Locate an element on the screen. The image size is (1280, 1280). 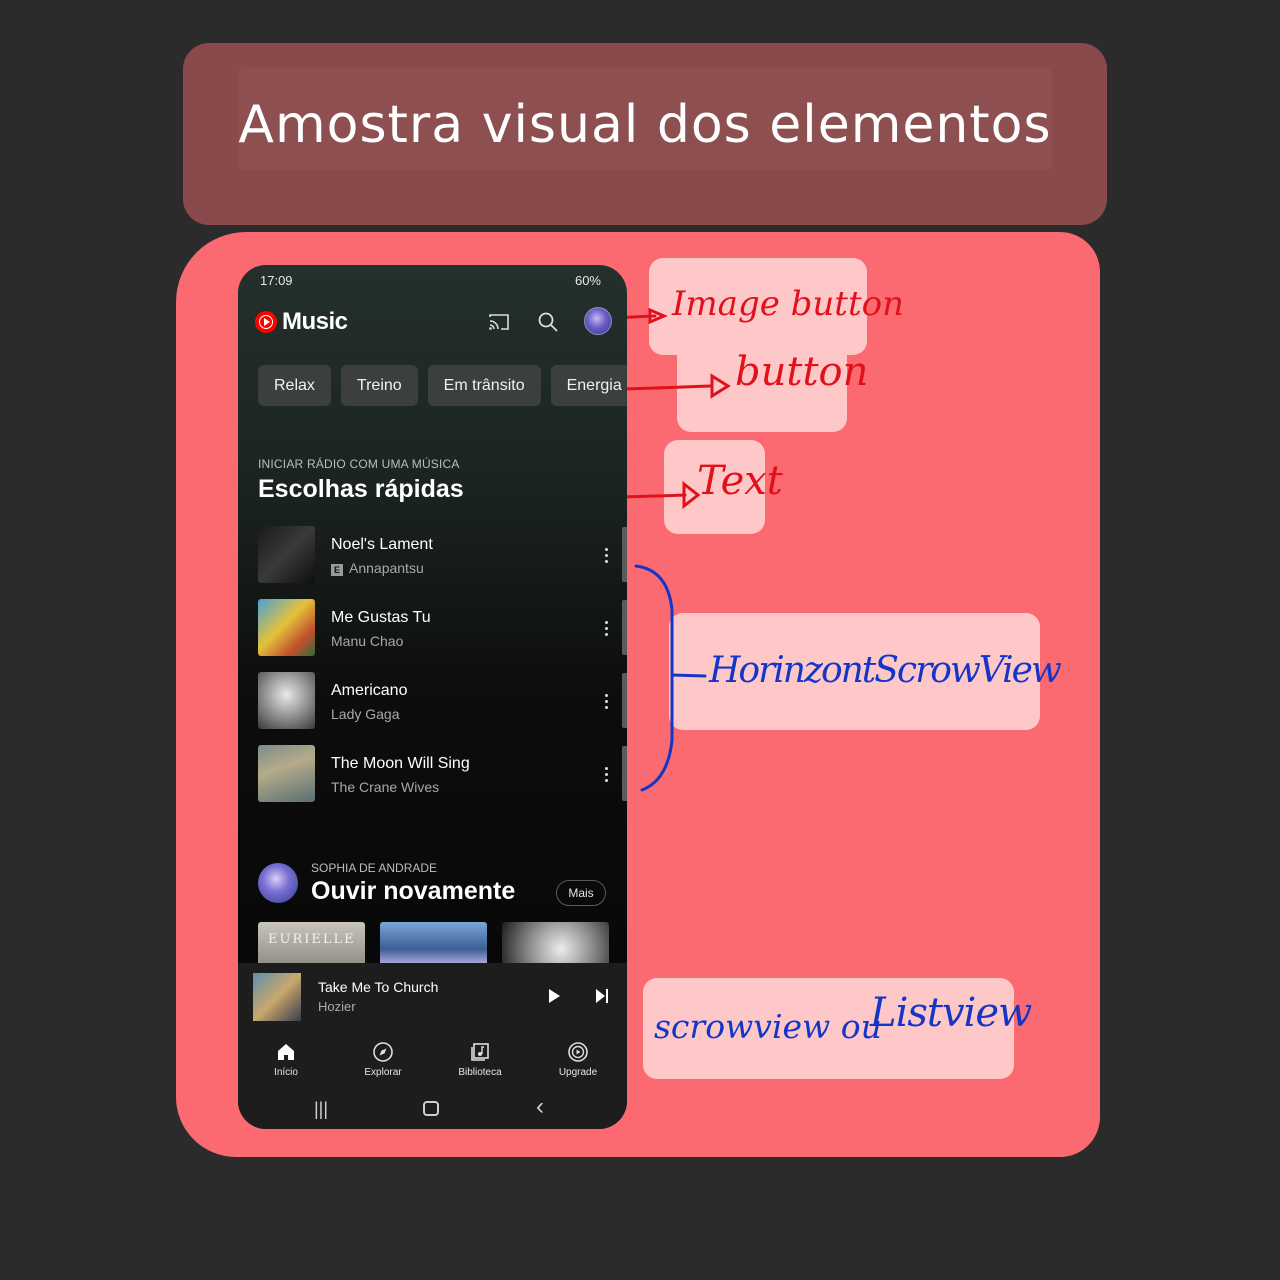
nav-label: Início is located at coordinates (286, 1072).